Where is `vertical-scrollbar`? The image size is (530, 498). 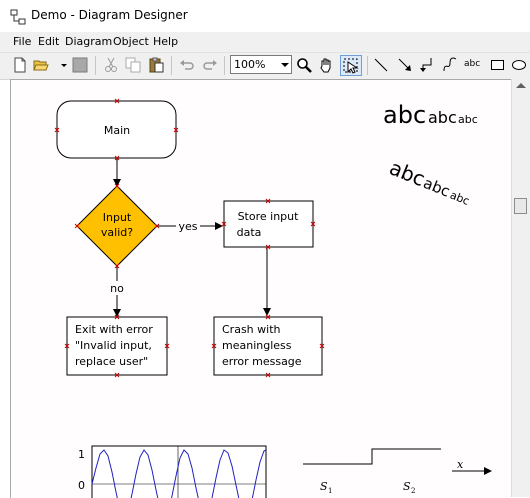 vertical-scrollbar is located at coordinates (520, 288).